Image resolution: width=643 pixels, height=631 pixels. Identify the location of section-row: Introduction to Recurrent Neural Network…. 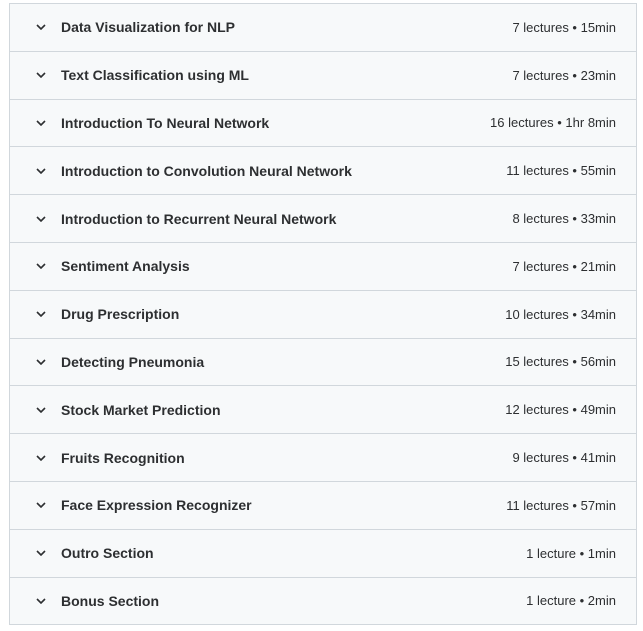
(323, 219).